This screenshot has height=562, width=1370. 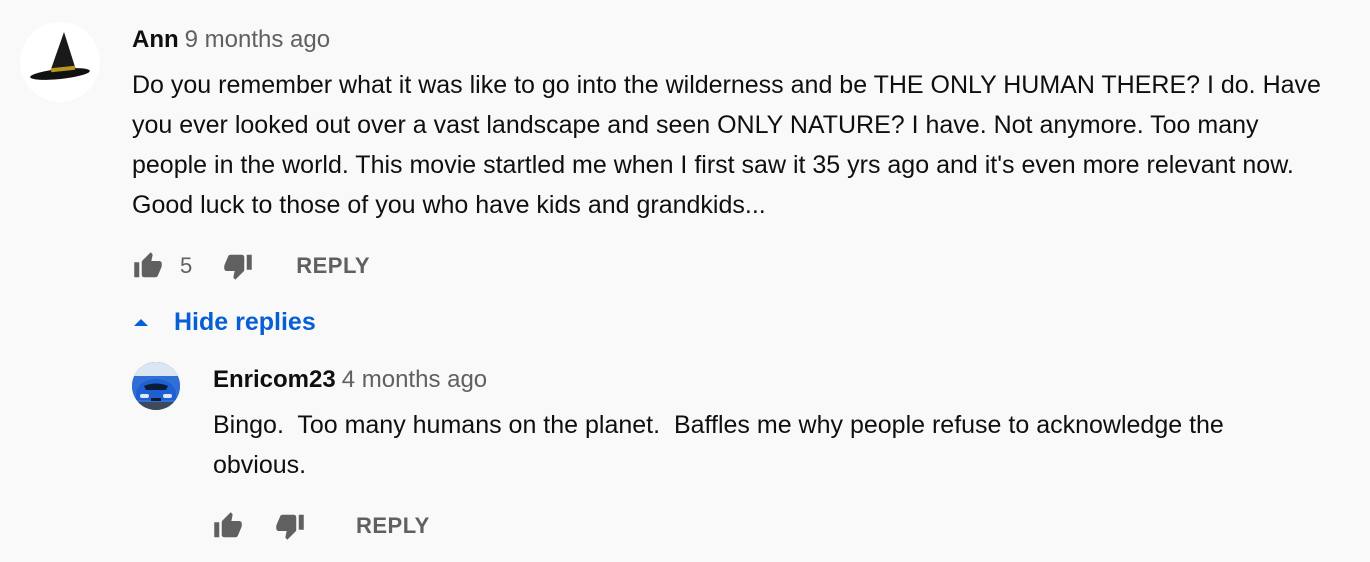 I want to click on car-icon, so click(x=156, y=386).